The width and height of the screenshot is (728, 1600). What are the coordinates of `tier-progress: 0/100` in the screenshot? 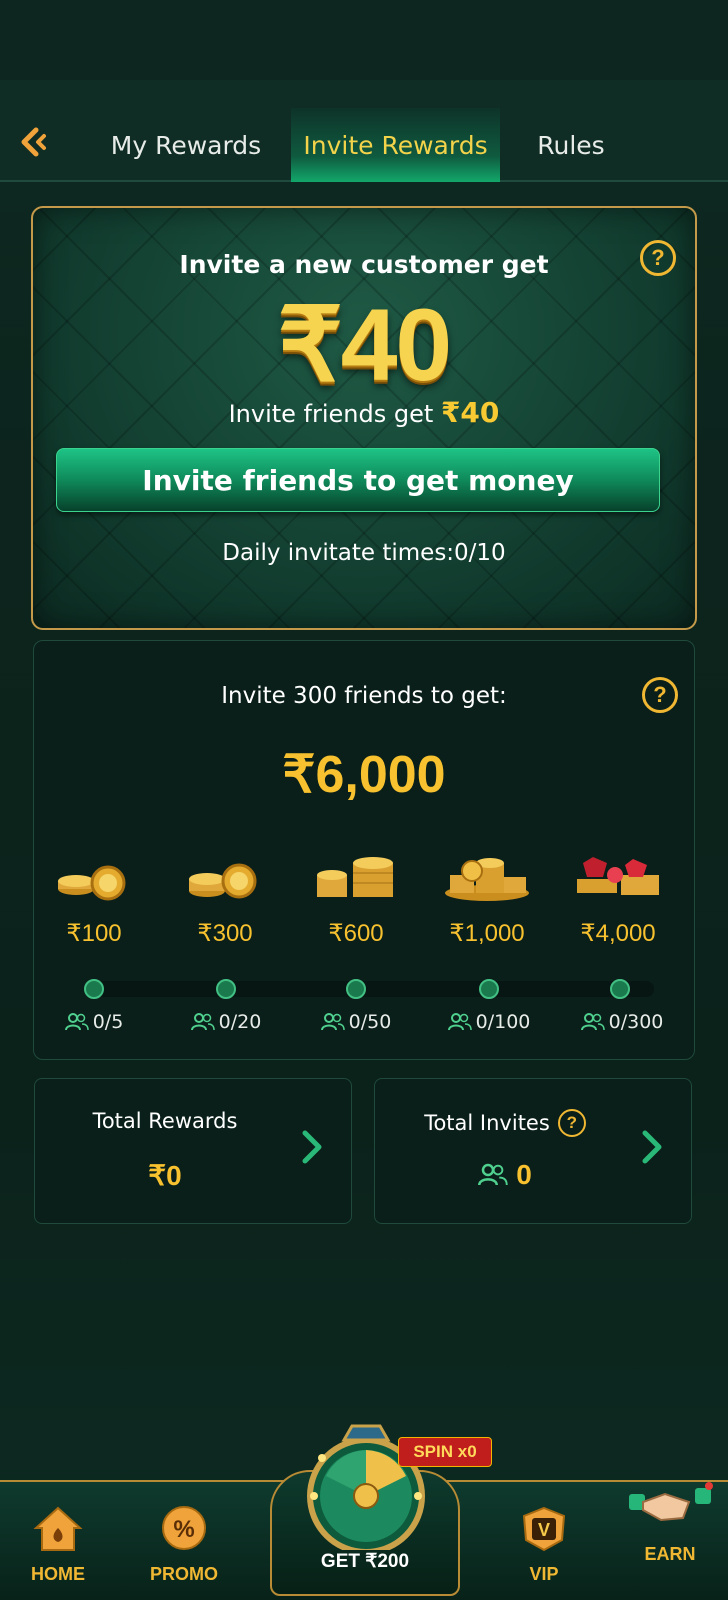 It's located at (489, 1022).